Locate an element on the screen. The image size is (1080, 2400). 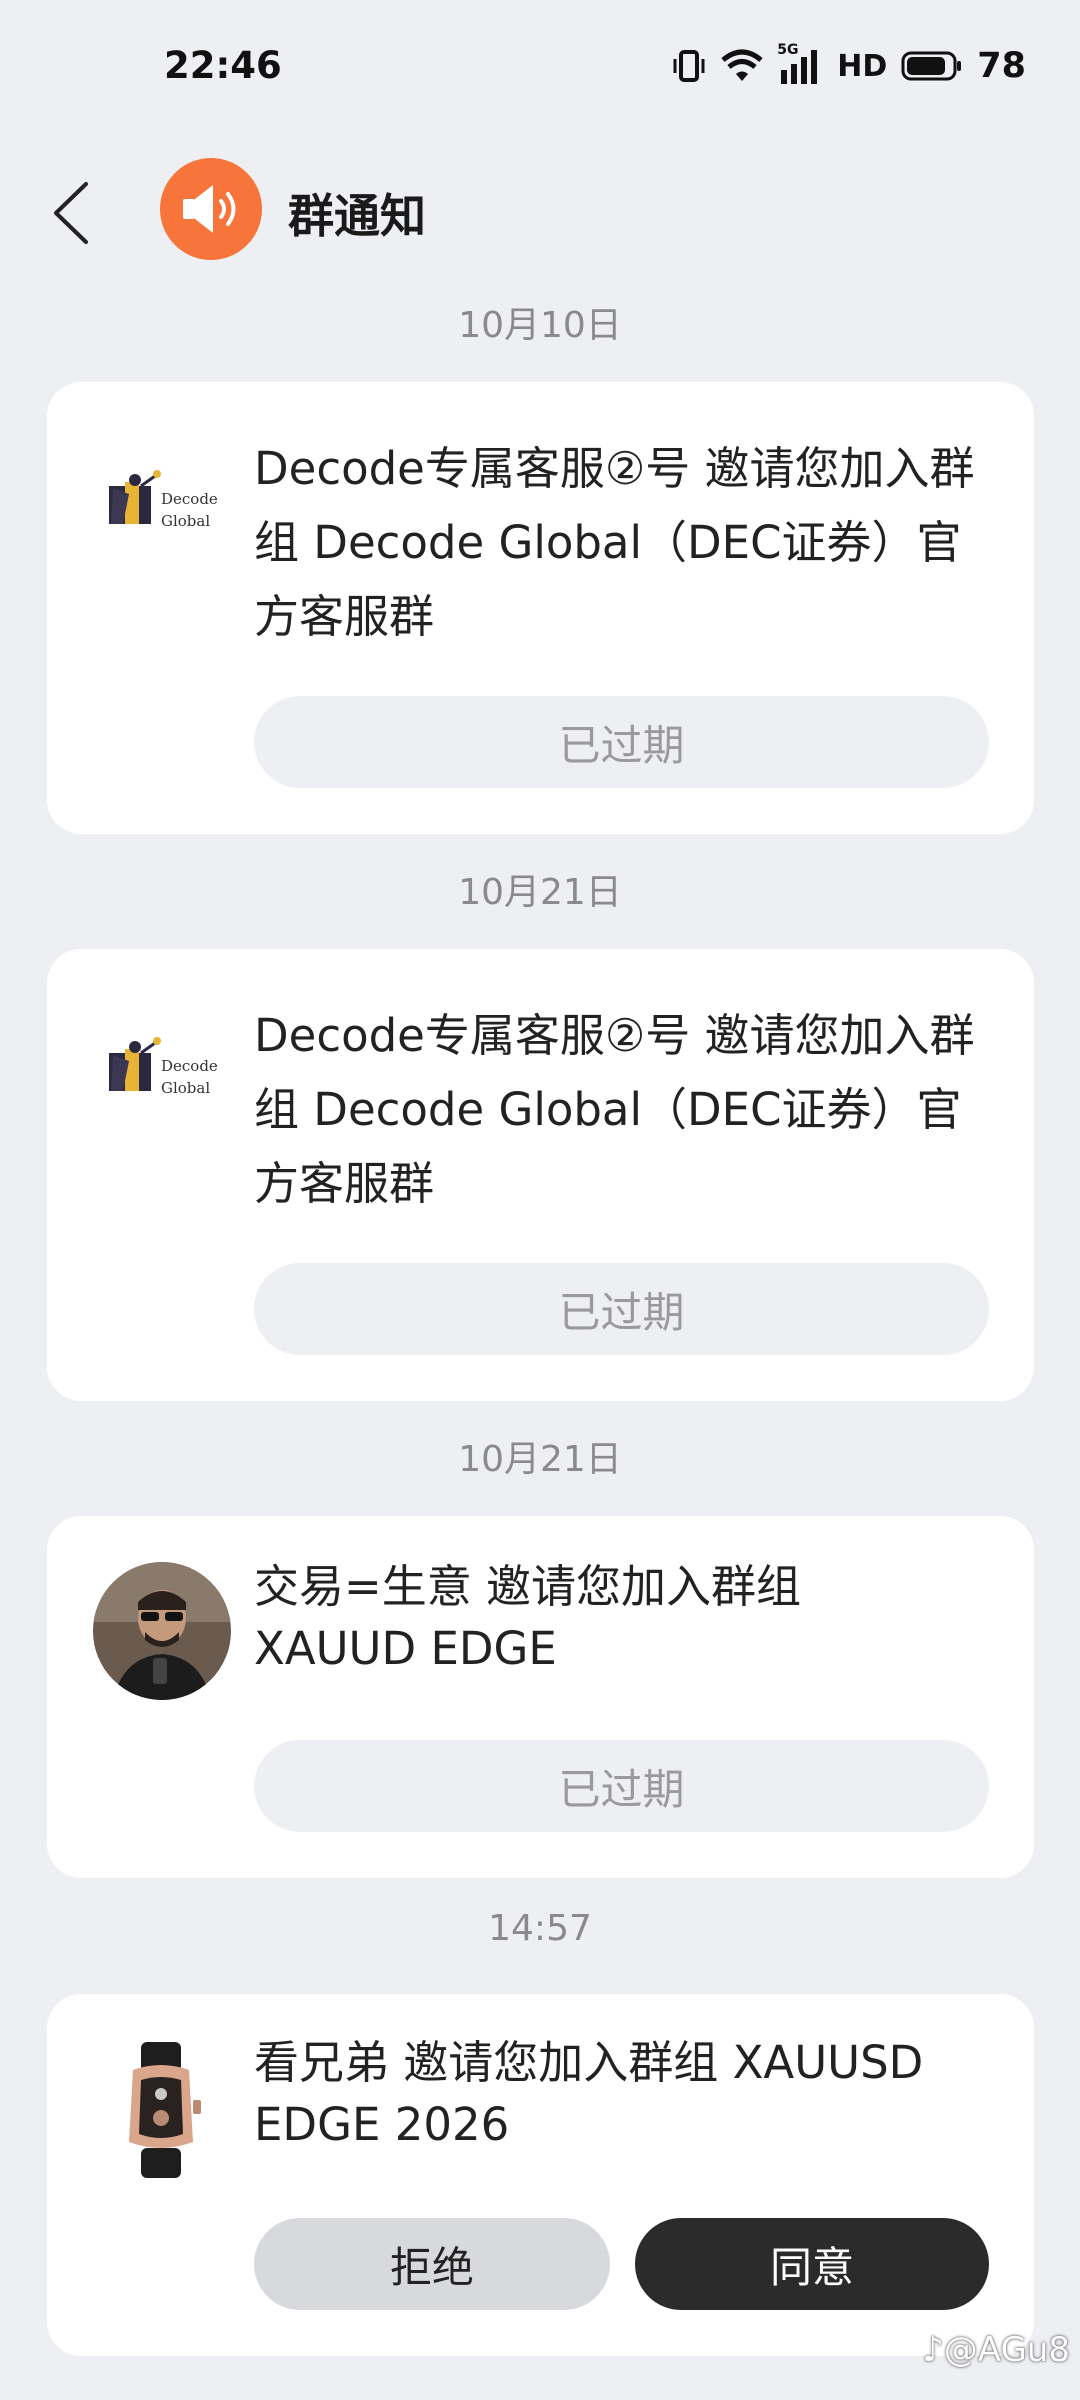
watermark: ♪@AGu8 is located at coordinates (996, 2350).